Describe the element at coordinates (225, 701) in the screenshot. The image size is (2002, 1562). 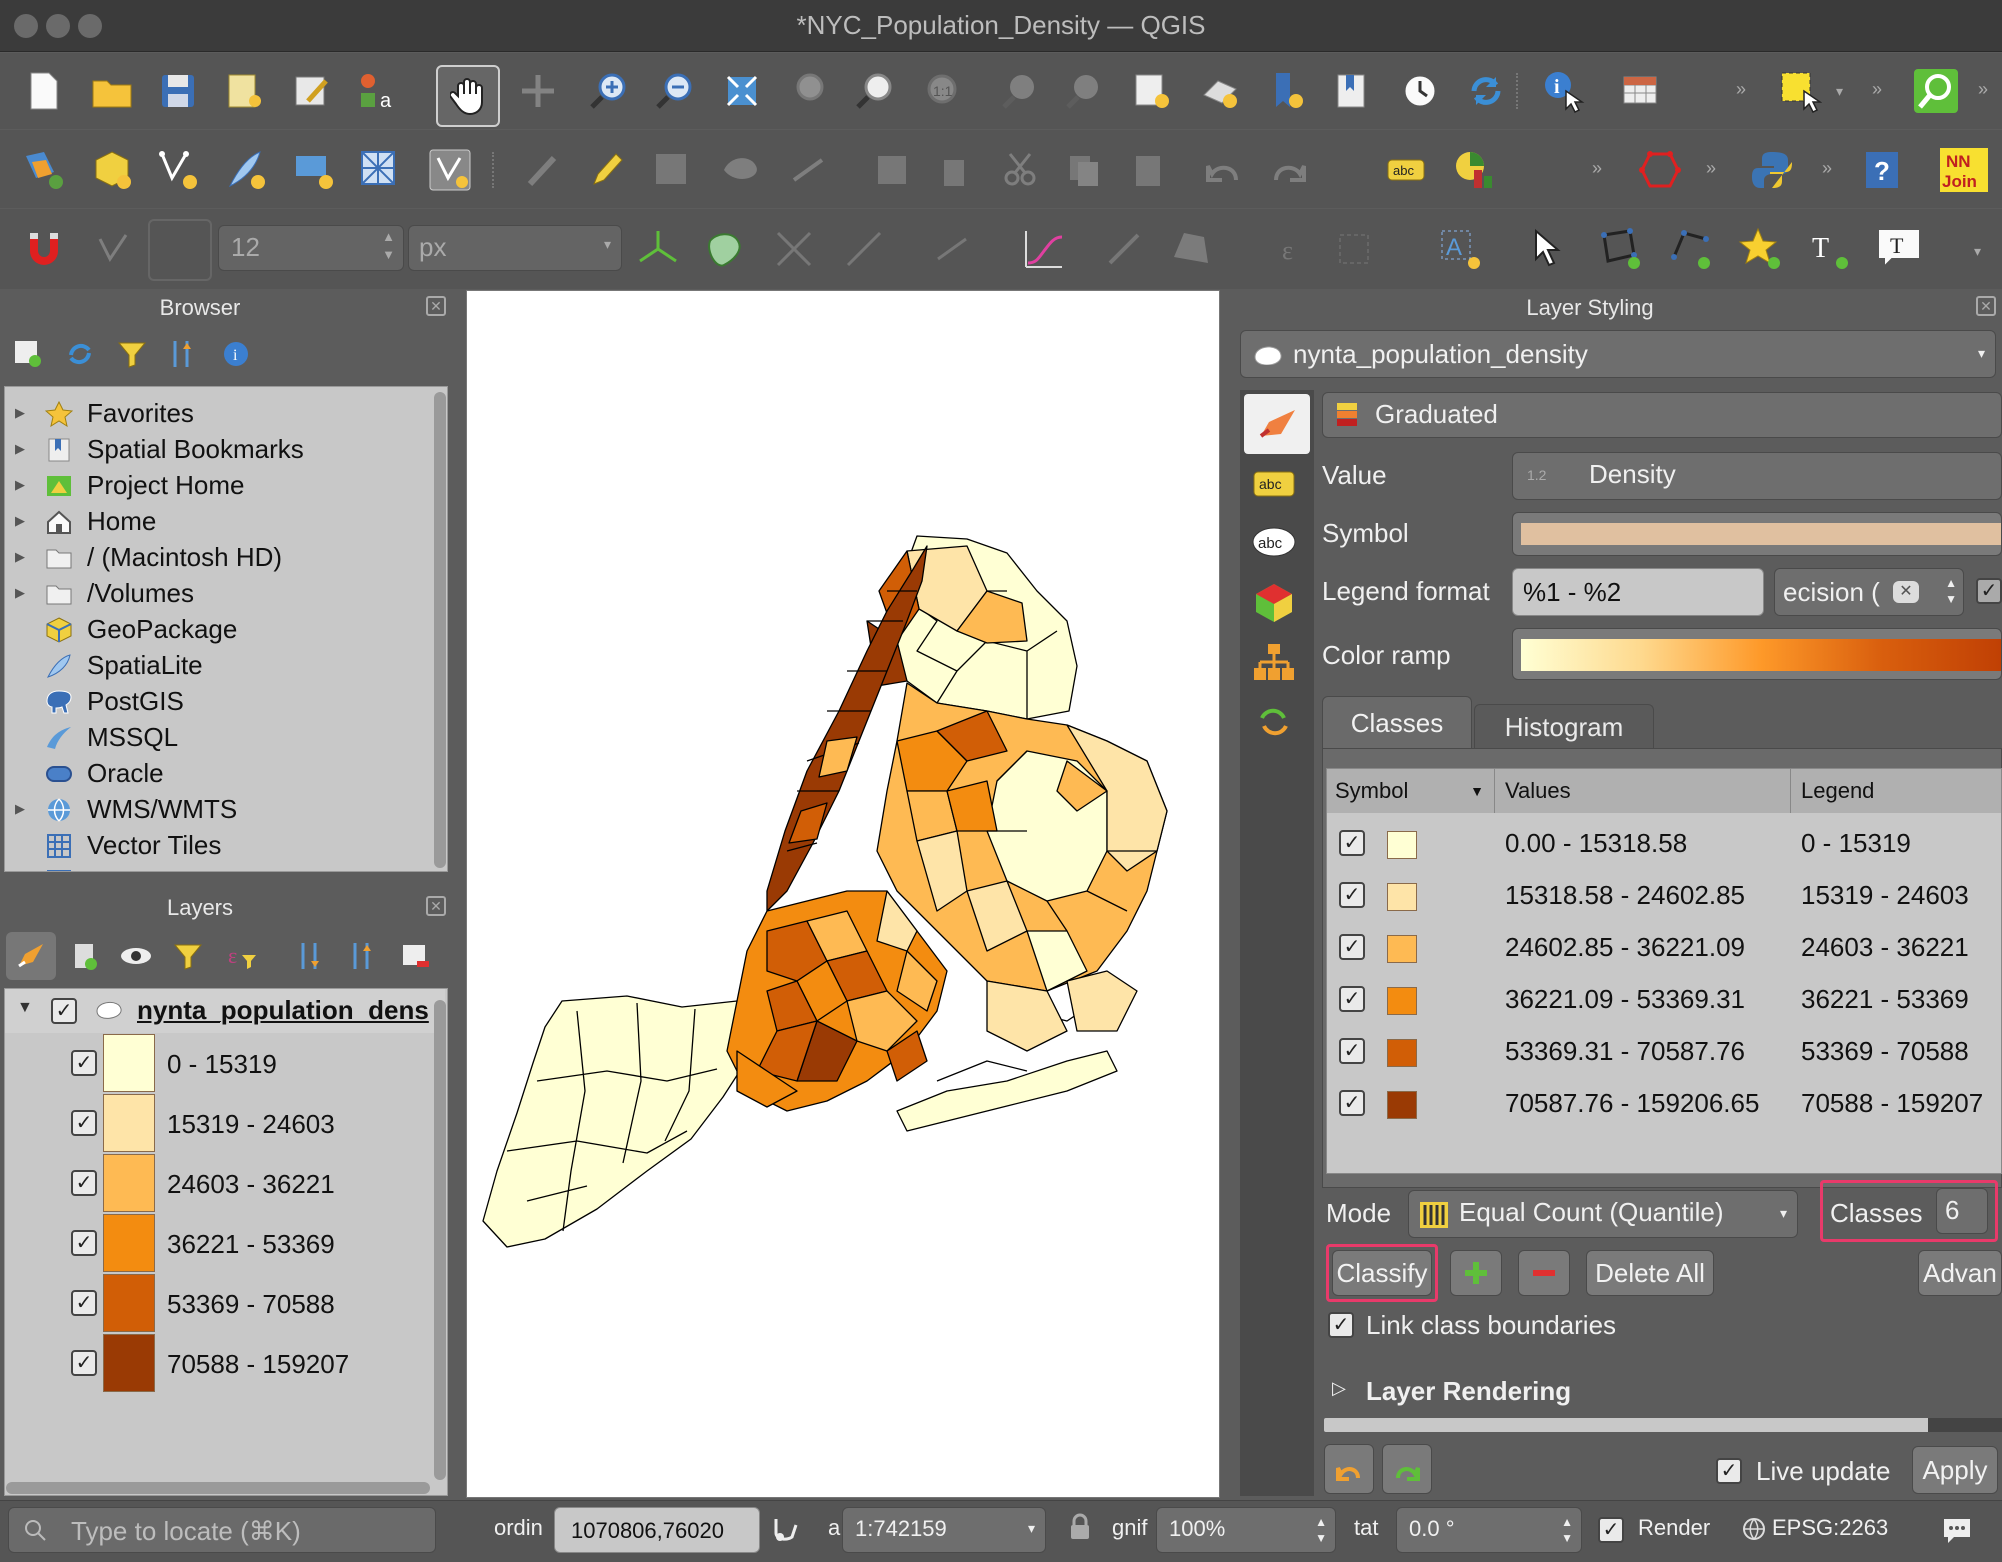
I see `browser-item: PostGIS` at that location.